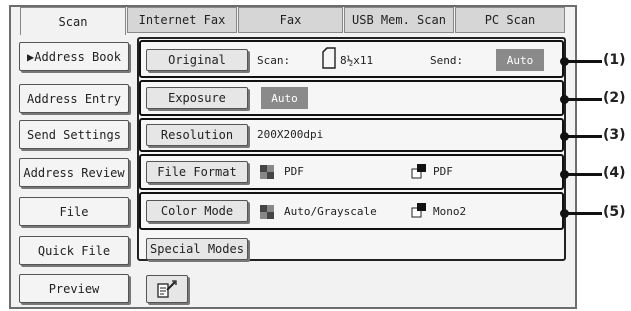 This screenshot has width=631, height=311. Describe the element at coordinates (614, 212) in the screenshot. I see `callout-5: (5)` at that location.